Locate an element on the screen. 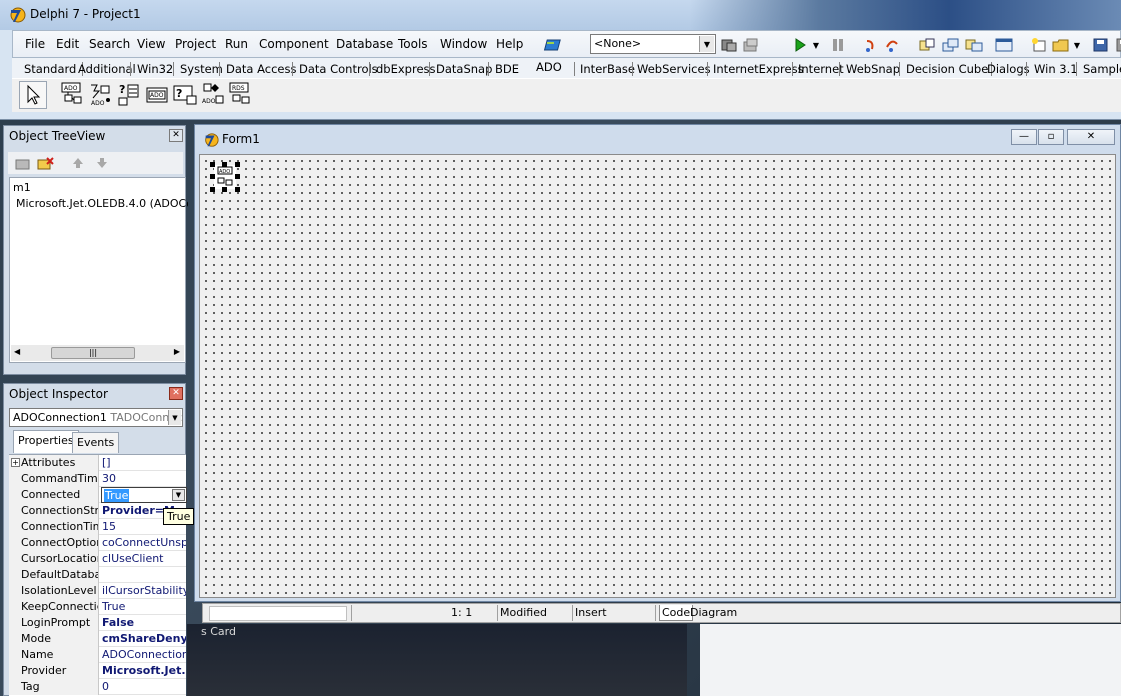 This screenshot has width=1121, height=696. toggle-form-unit-button is located at coordinates (974, 45).